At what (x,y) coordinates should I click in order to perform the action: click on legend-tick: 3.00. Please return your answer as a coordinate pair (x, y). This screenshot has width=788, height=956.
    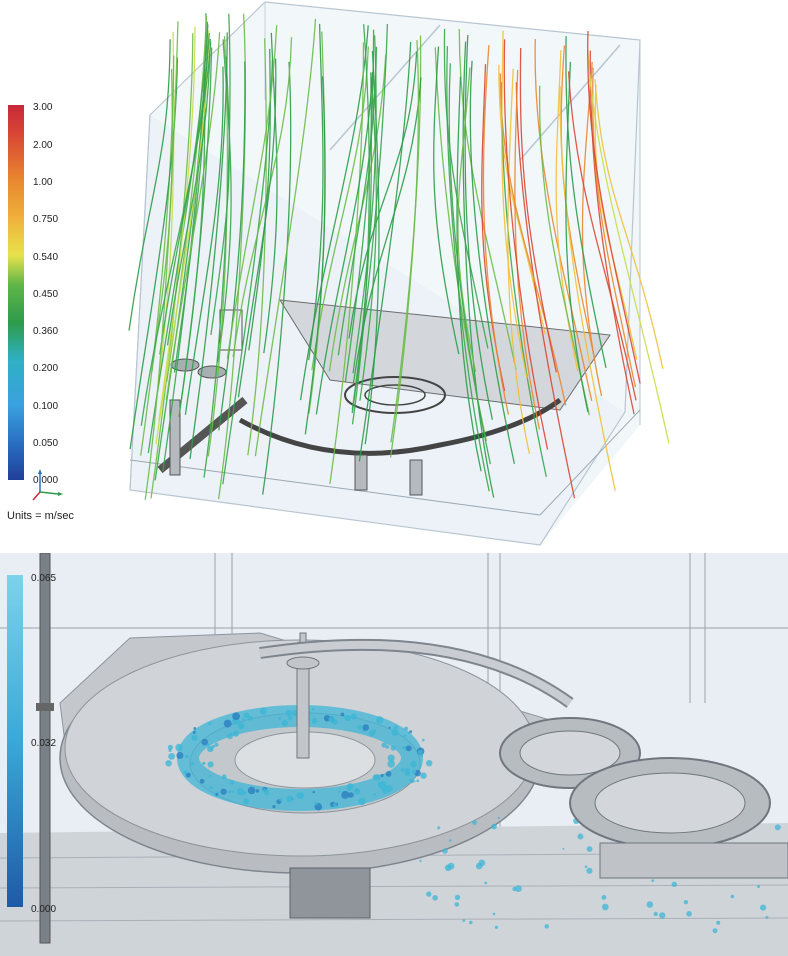
    Looking at the image, I should click on (43, 107).